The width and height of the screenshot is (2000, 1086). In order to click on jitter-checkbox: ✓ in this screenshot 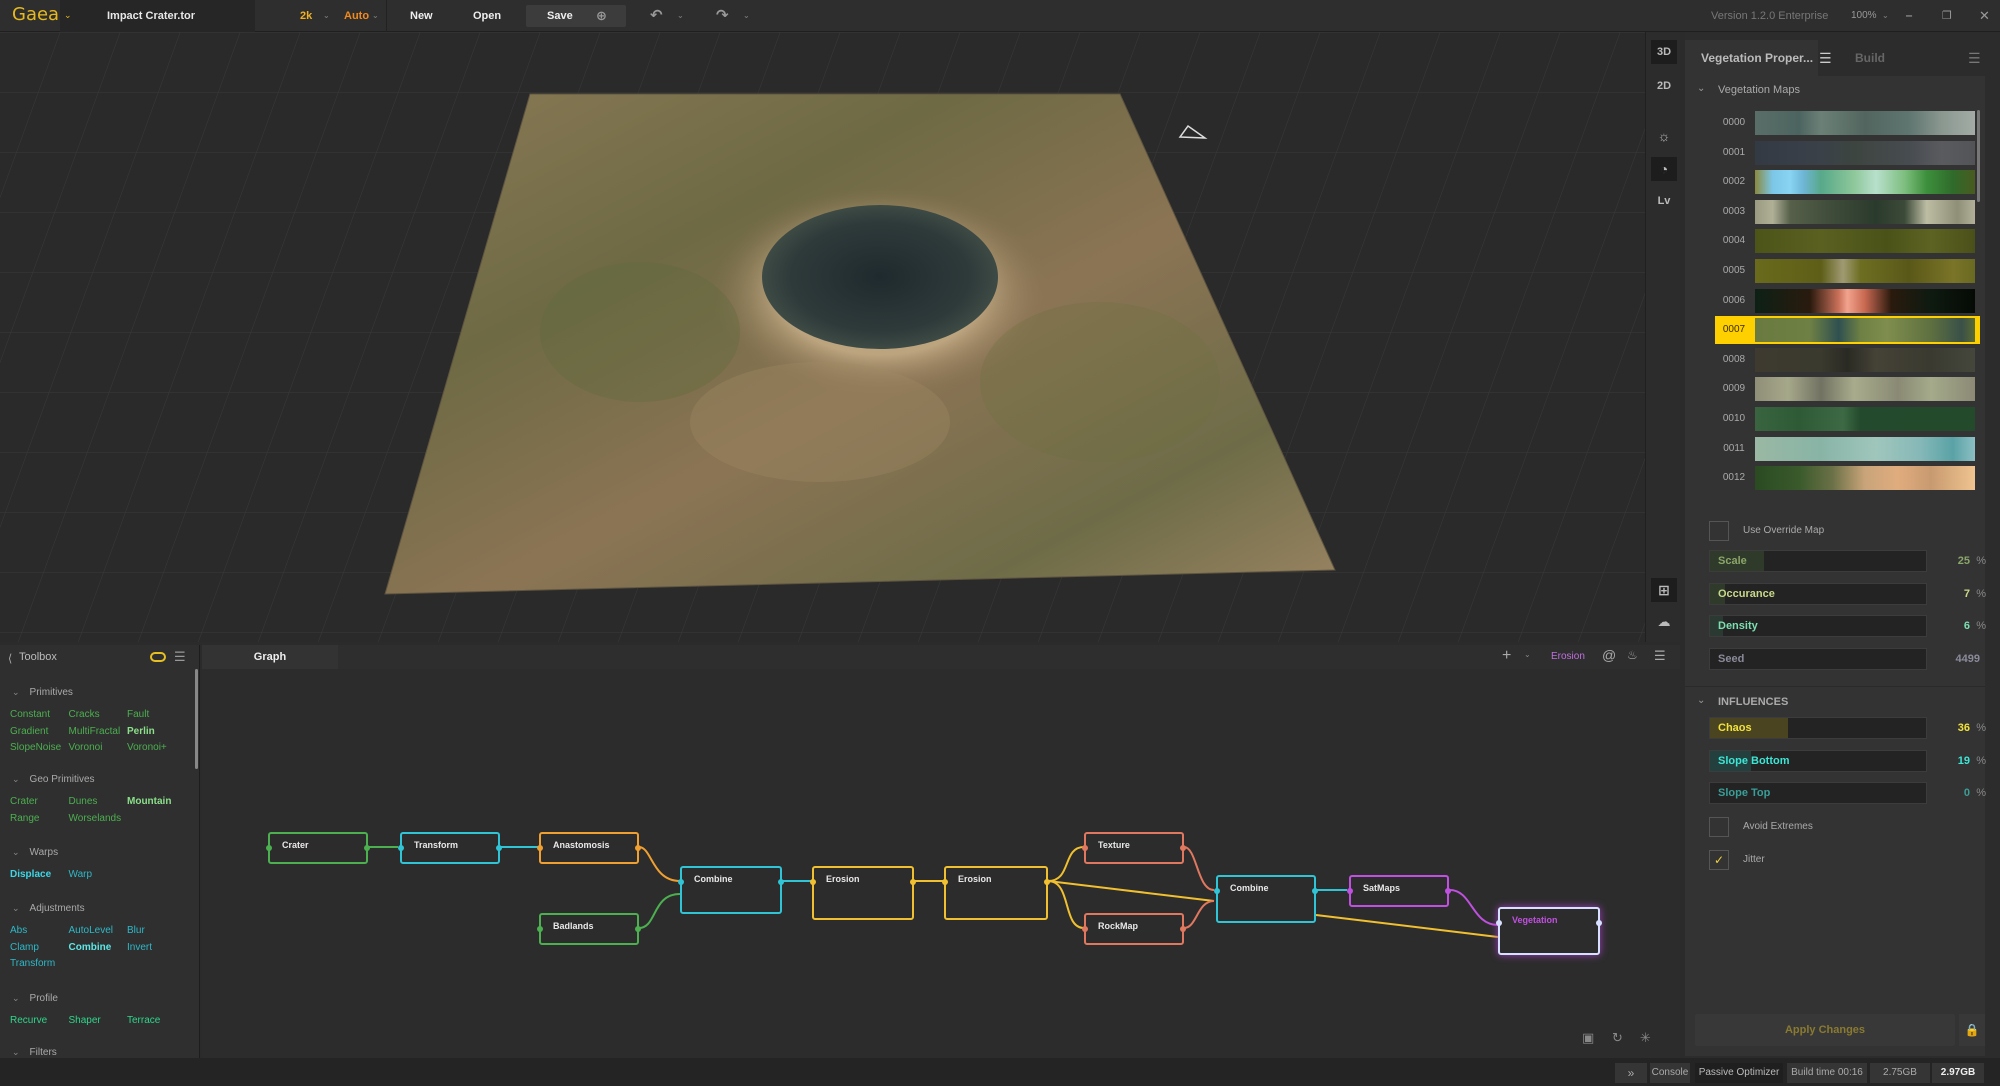, I will do `click(1719, 860)`.